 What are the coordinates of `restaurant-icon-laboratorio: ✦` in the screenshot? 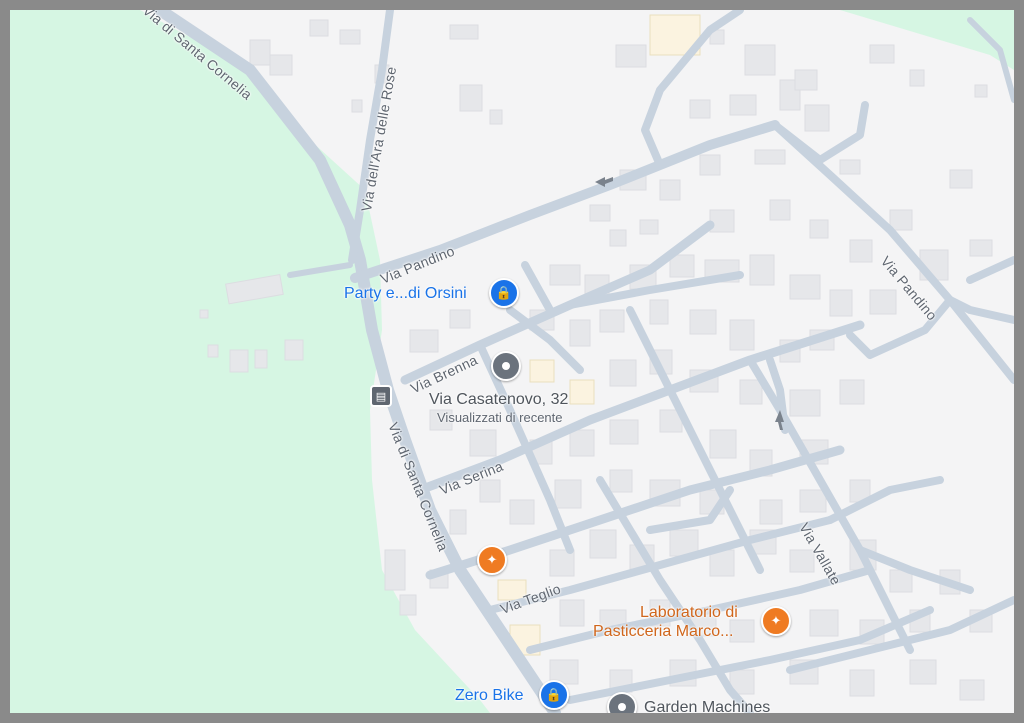 It's located at (776, 621).